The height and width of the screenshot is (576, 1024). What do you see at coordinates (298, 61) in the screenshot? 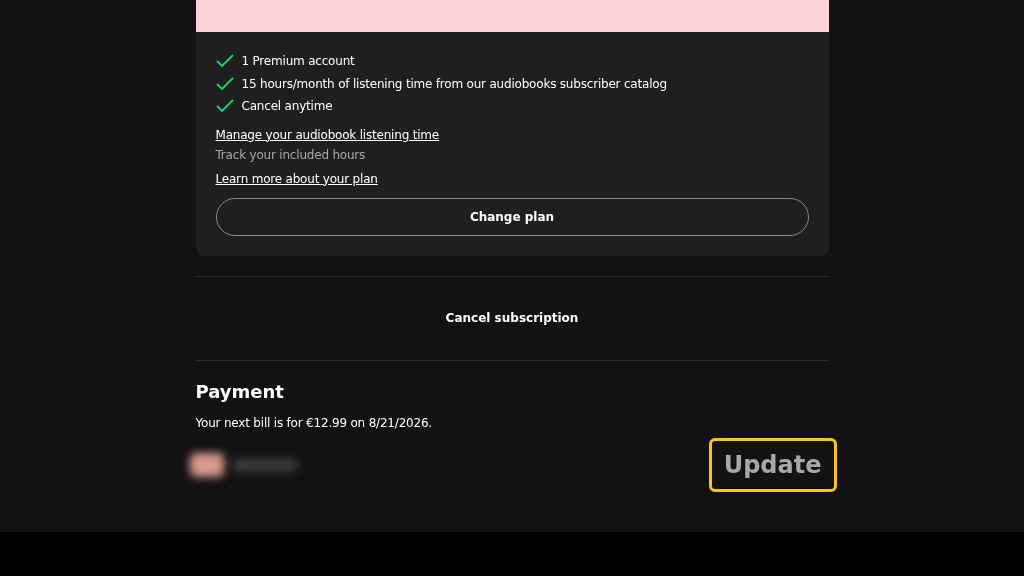
I see `feature-text: 1 Premium account` at bounding box center [298, 61].